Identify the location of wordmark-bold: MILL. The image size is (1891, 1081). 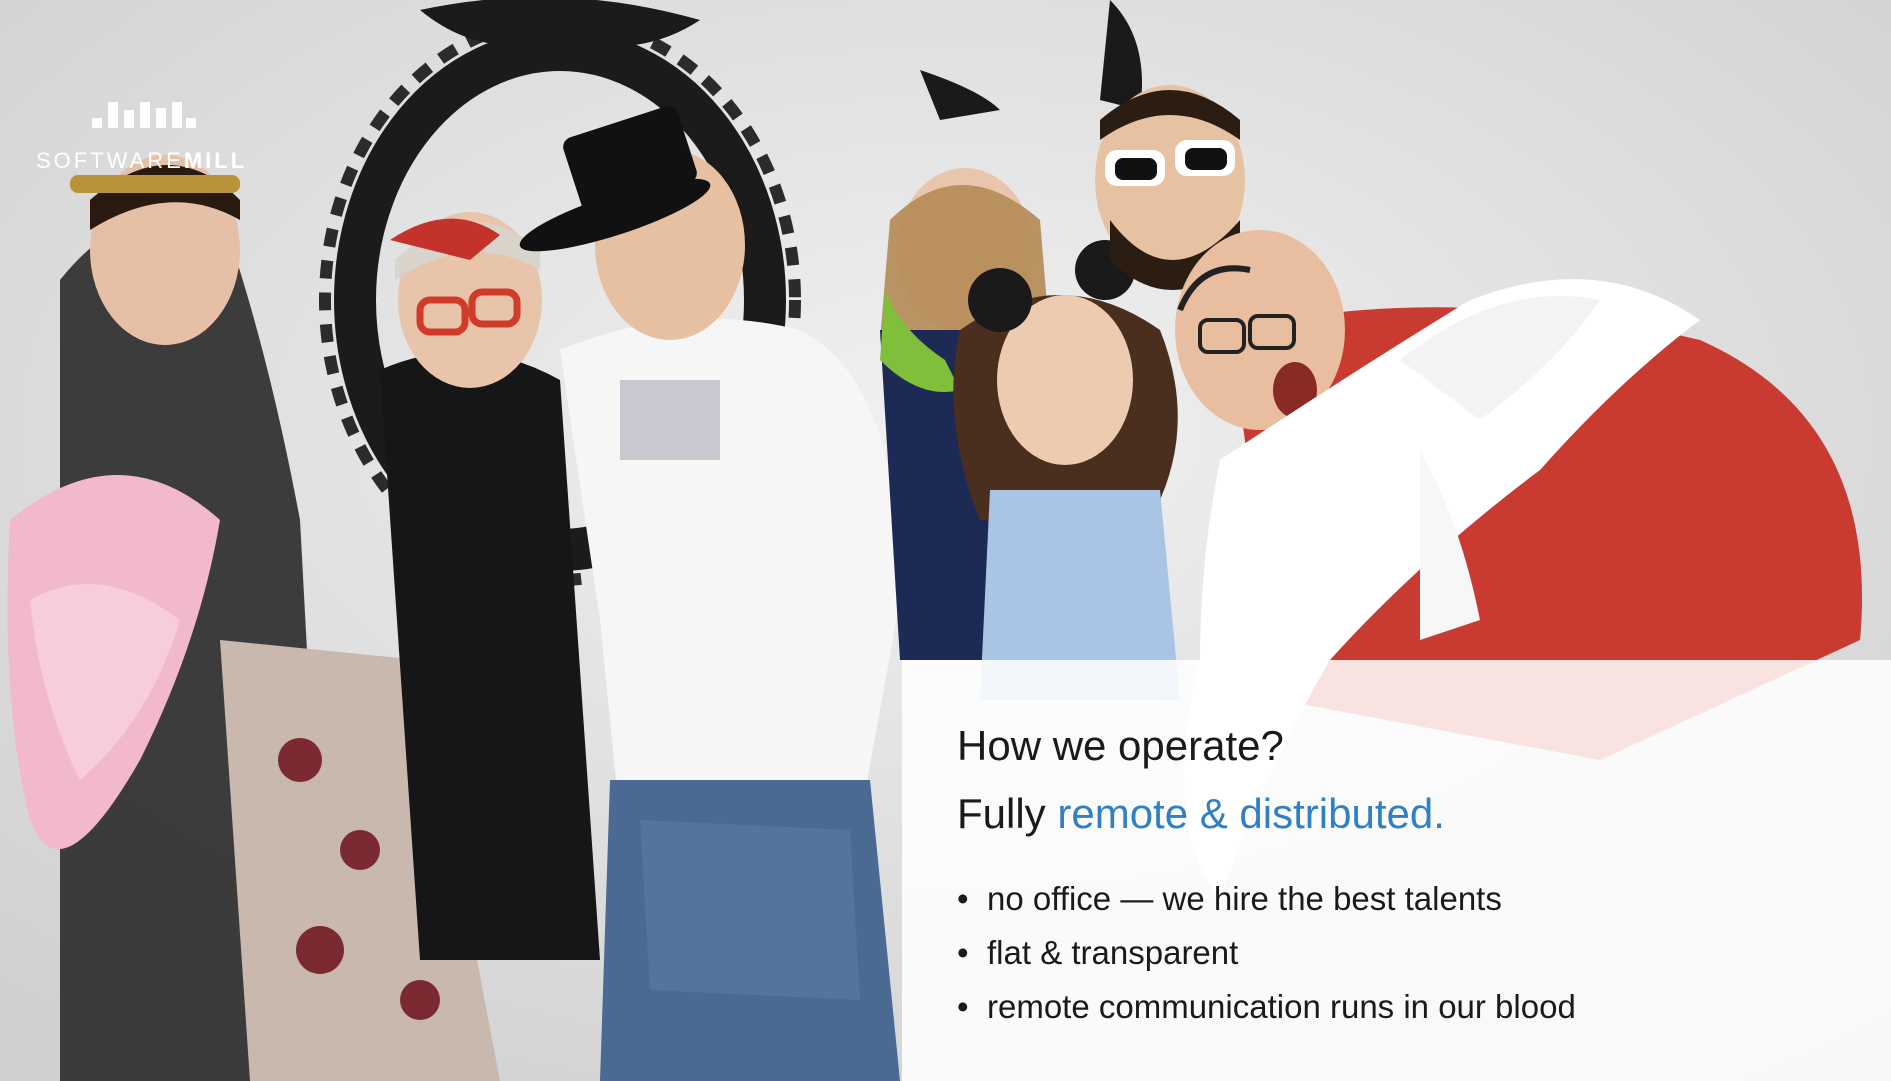
(215, 160).